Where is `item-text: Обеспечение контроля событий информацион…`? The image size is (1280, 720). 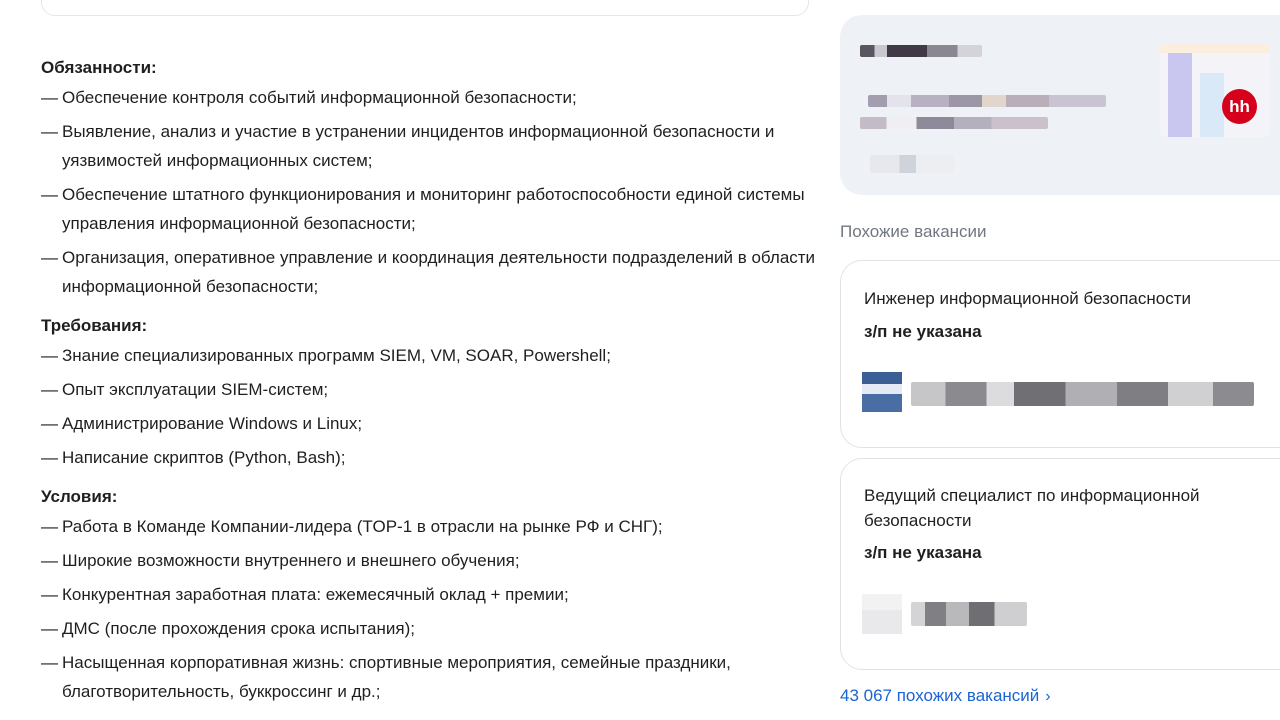 item-text: Обеспечение контроля событий информацион… is located at coordinates (319, 97).